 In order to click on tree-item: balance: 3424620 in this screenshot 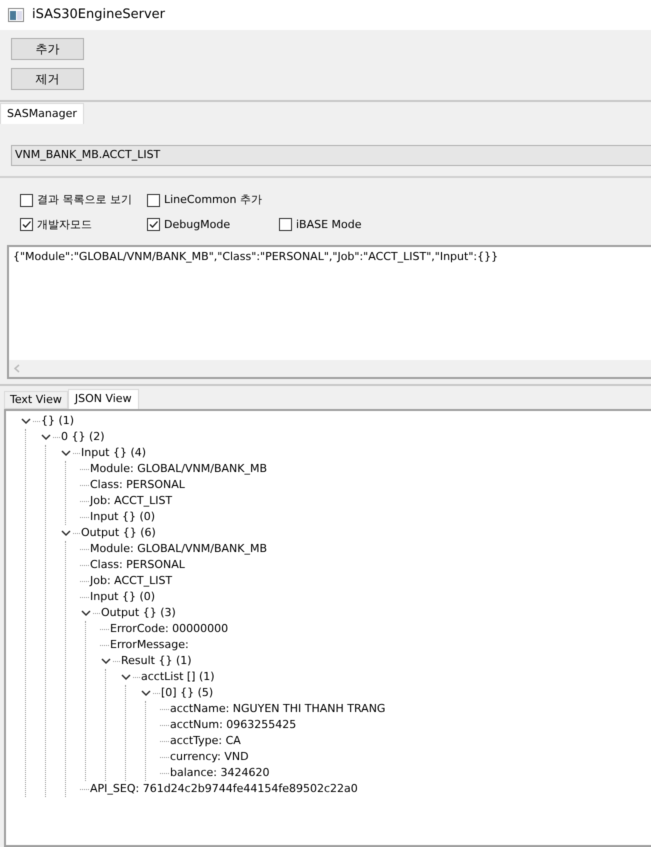, I will do `click(220, 773)`.